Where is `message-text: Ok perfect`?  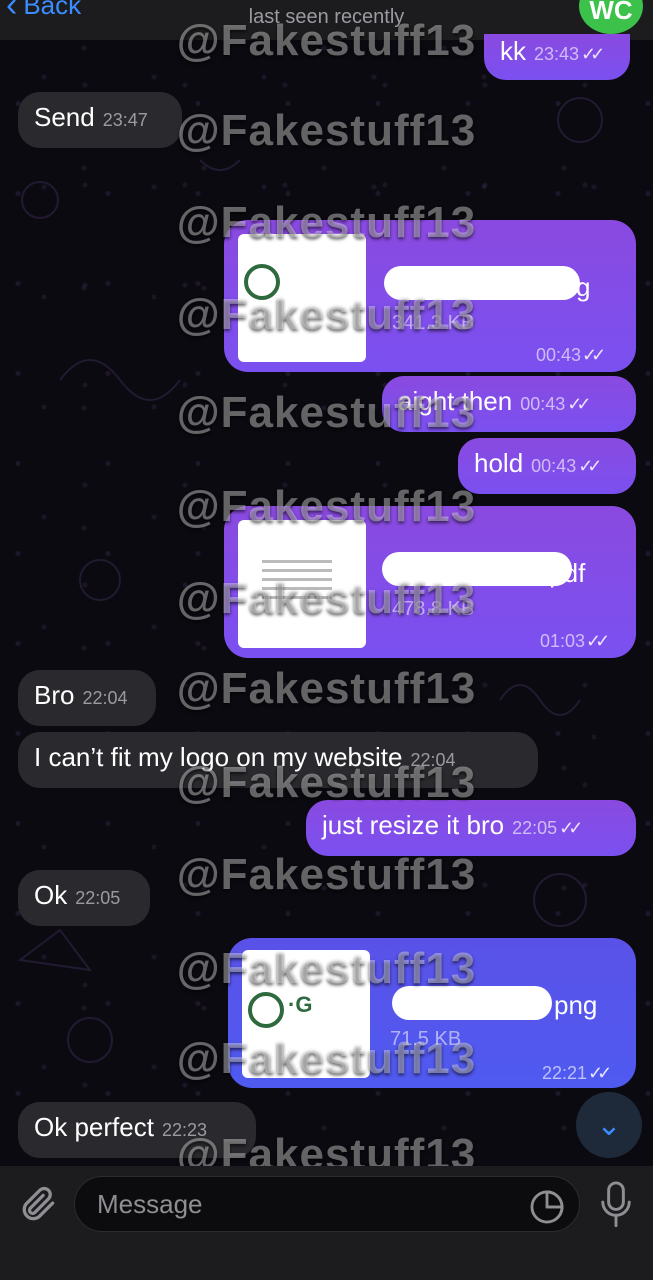 message-text: Ok perfect is located at coordinates (94, 1127).